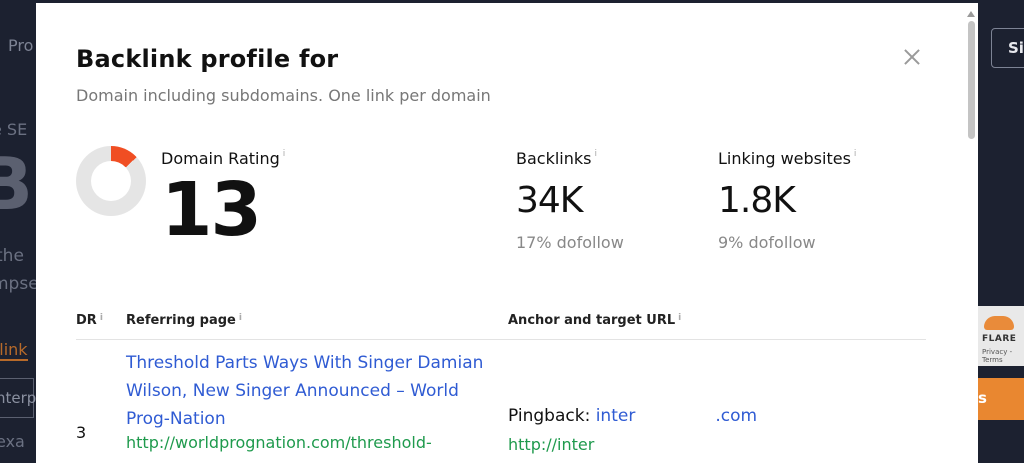 This screenshot has height=463, width=1024. I want to click on column-header-referring-page: Referring page i, so click(184, 320).